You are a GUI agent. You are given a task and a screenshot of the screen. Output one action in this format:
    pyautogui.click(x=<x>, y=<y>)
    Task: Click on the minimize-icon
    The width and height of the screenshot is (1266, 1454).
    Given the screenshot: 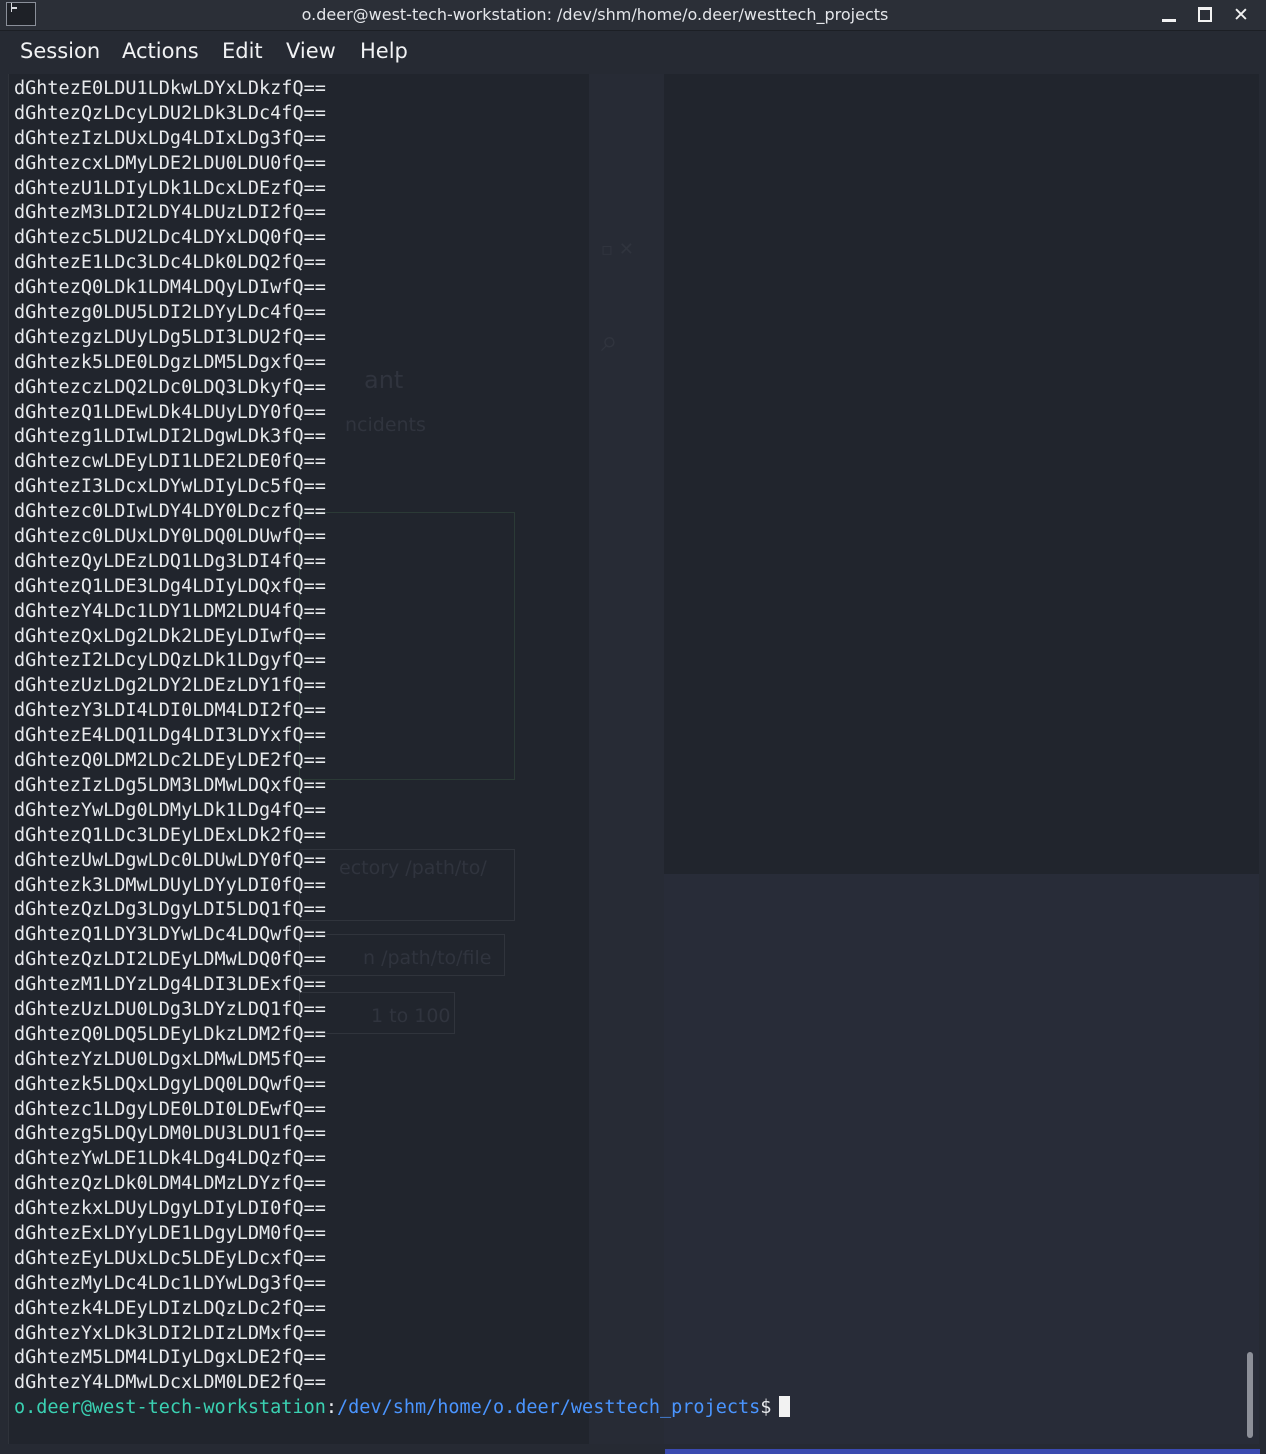 What is the action you would take?
    pyautogui.click(x=1169, y=15)
    